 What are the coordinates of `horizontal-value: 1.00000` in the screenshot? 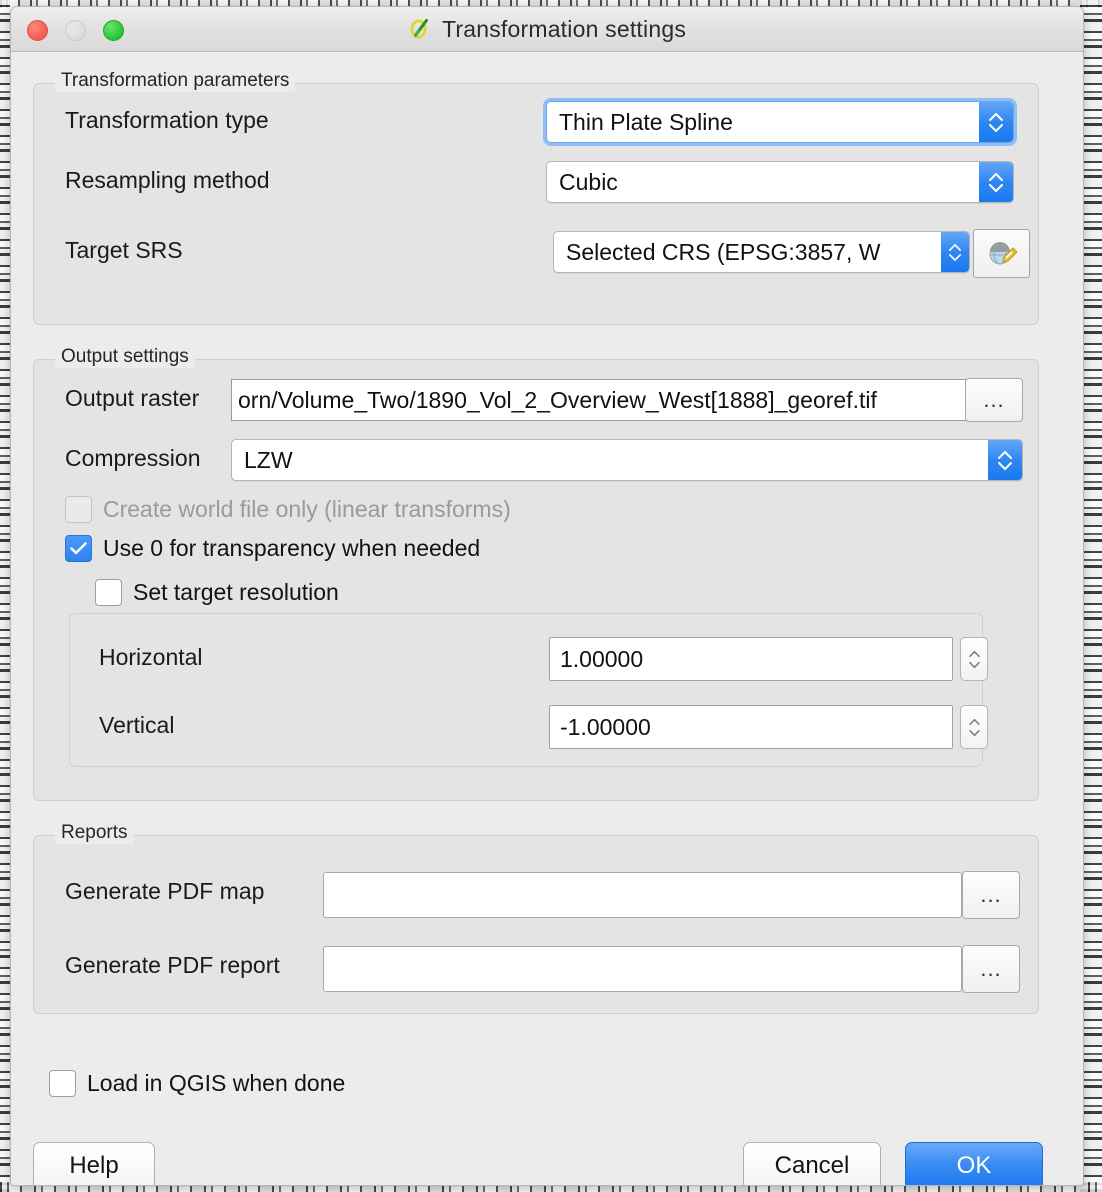 It's located at (751, 659).